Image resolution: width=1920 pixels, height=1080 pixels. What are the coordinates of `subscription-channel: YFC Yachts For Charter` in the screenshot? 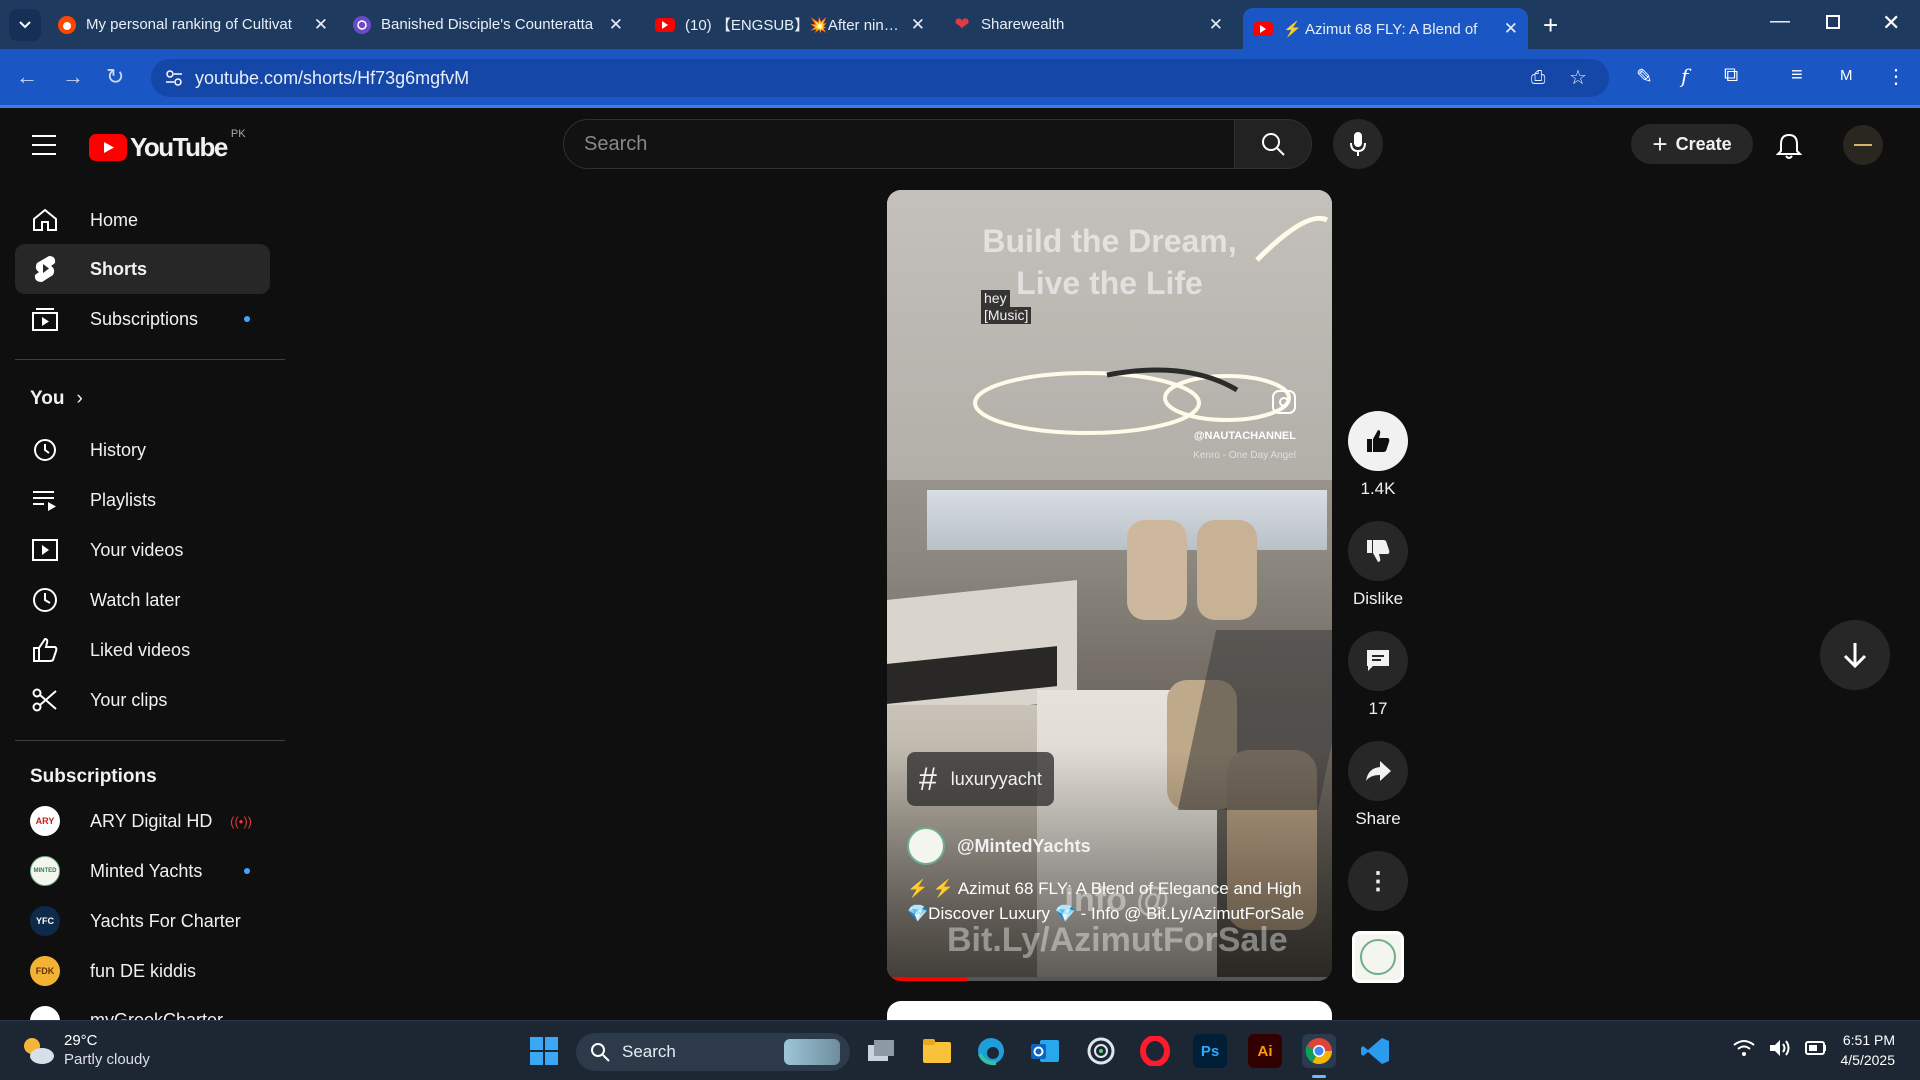 It's located at (142, 921).